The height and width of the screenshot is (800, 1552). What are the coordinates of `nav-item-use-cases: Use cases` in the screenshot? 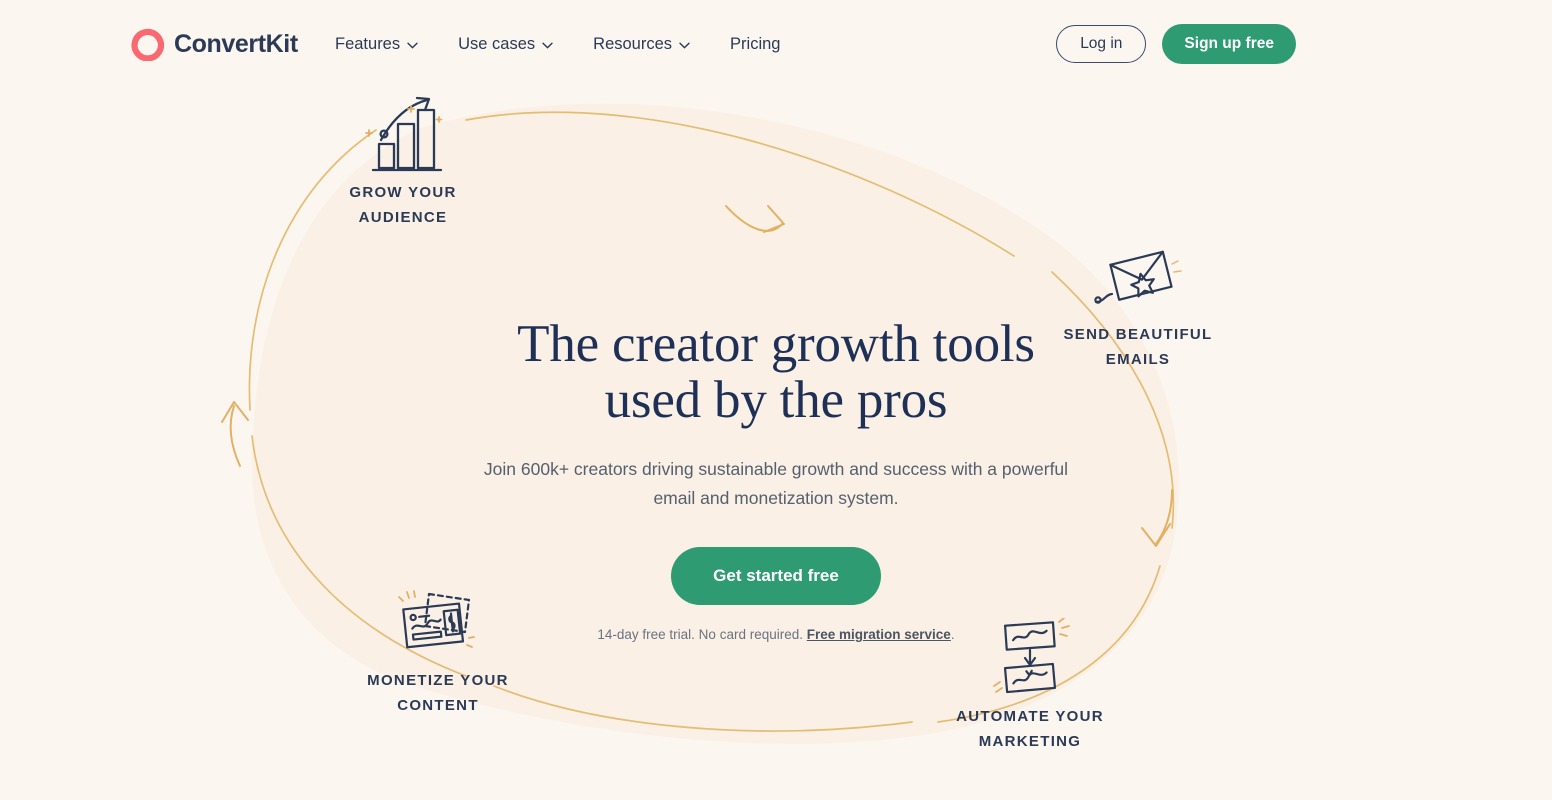 It's located at (505, 44).